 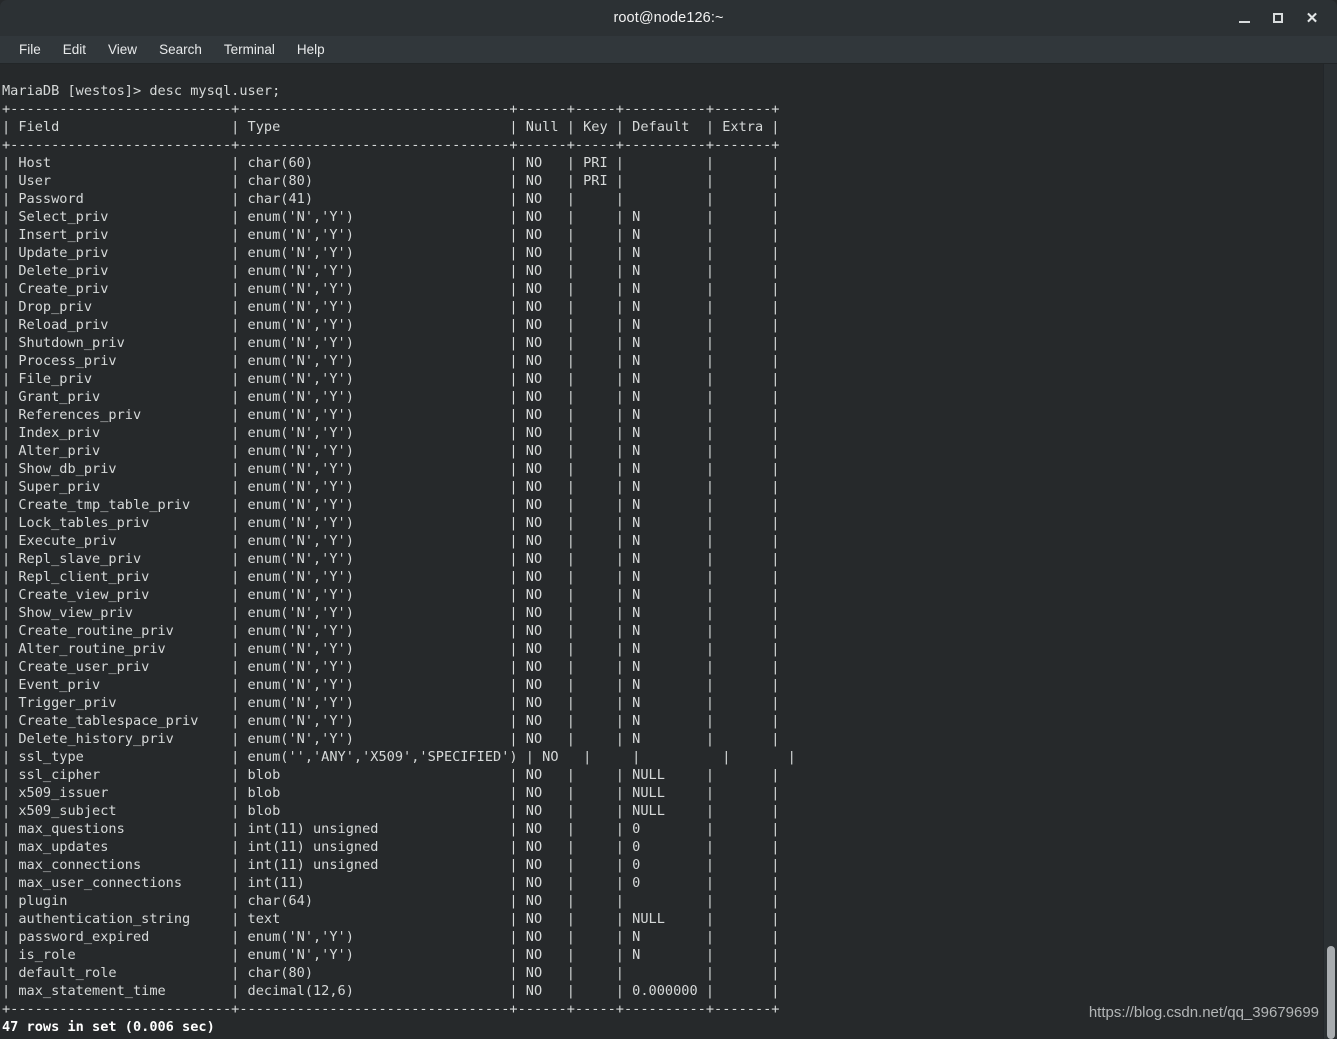 What do you see at coordinates (1203, 1012) in the screenshot?
I see `watermark-text: https://blog.csdn.net/qq_39679699` at bounding box center [1203, 1012].